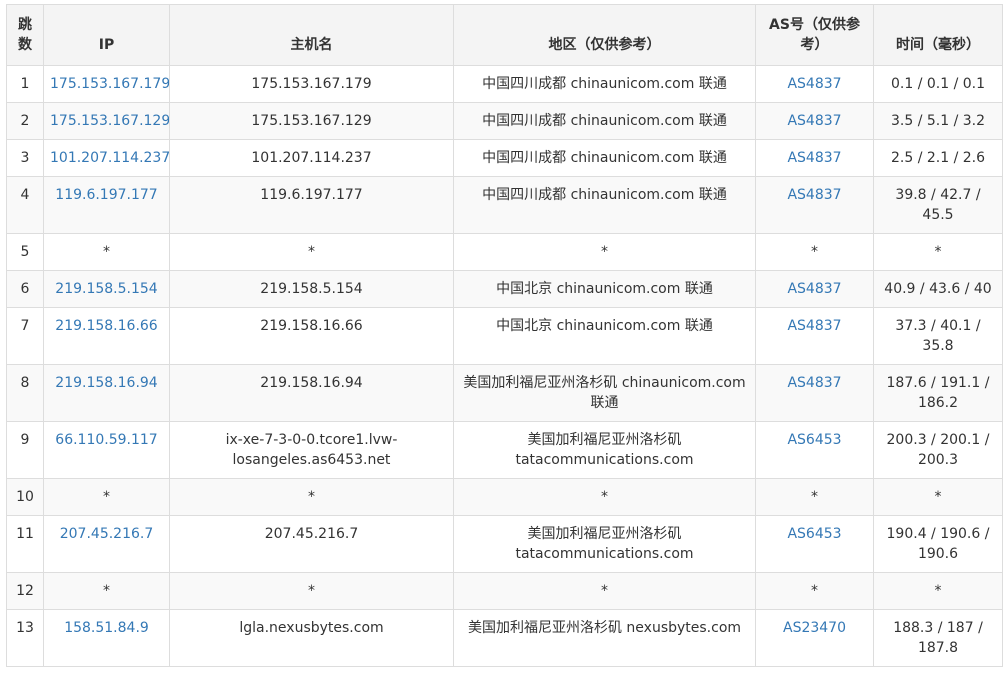 This screenshot has height=674, width=1004. I want to click on hostname-cell: 175.153.167.129, so click(311, 121).